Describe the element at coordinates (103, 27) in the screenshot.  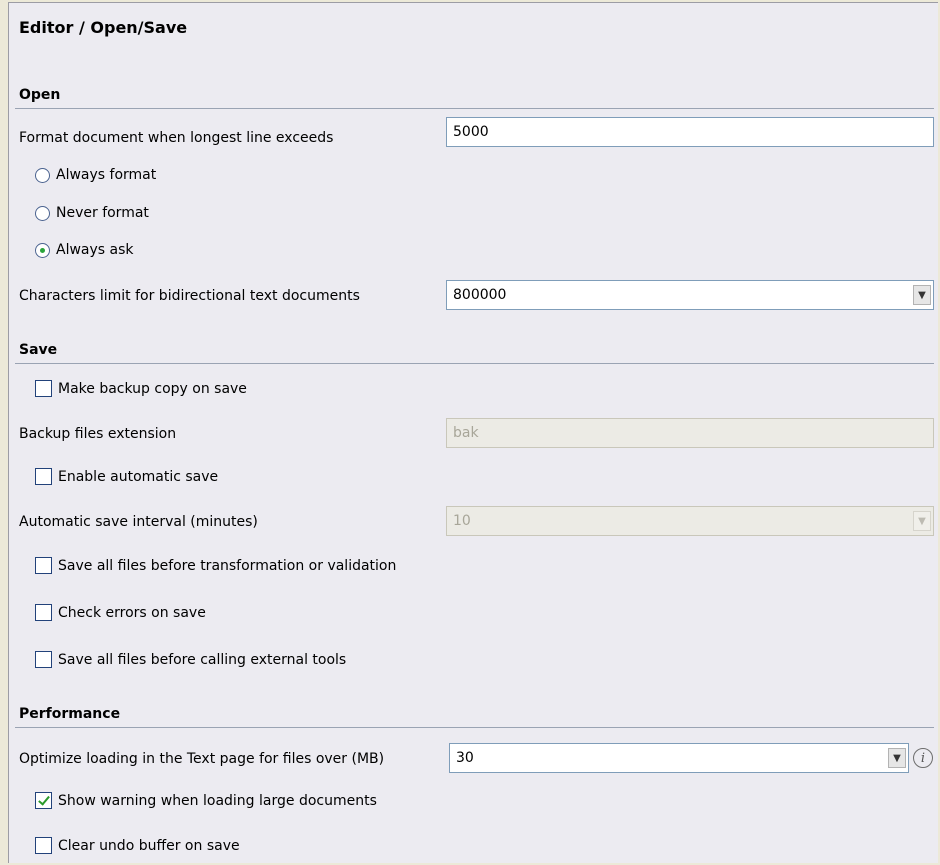
I see `page-title: Editor / Open/Save` at that location.